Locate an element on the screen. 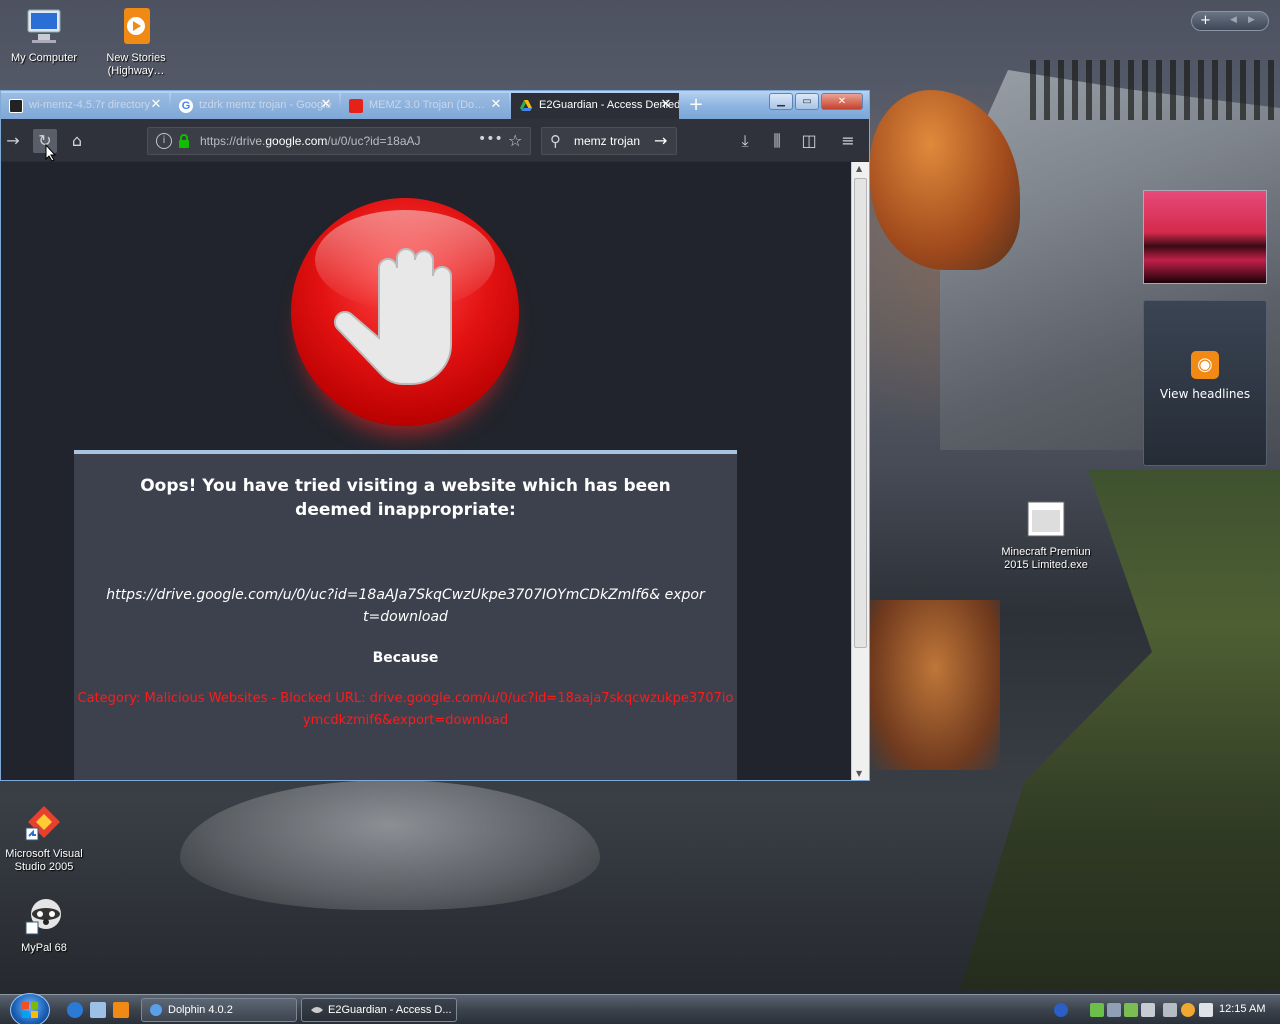 The image size is (1280, 1024). scroll-thumb is located at coordinates (860, 413).